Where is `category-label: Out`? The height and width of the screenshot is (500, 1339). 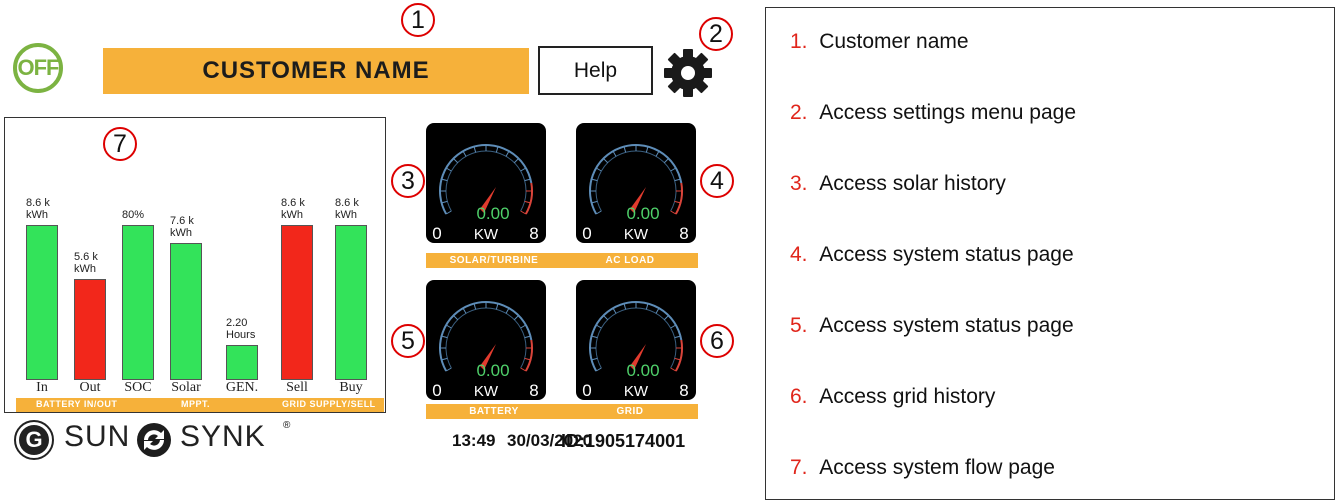
category-label: Out is located at coordinates (90, 387).